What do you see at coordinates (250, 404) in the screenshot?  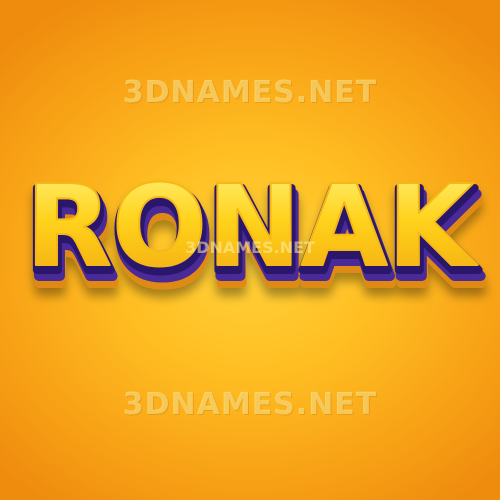 I see `watermark-bottom: 3DNAMES.NET` at bounding box center [250, 404].